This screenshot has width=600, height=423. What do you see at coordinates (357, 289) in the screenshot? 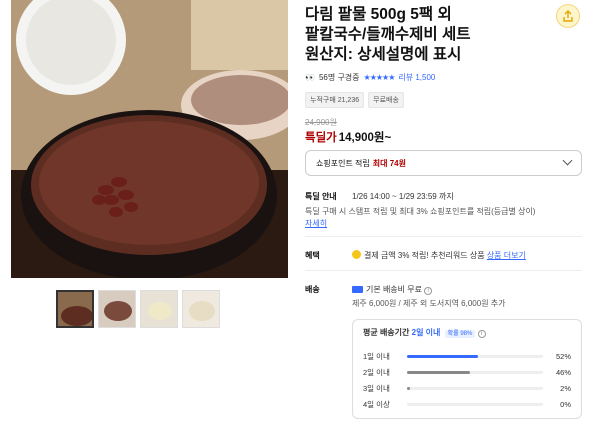
I see `truck-icon` at bounding box center [357, 289].